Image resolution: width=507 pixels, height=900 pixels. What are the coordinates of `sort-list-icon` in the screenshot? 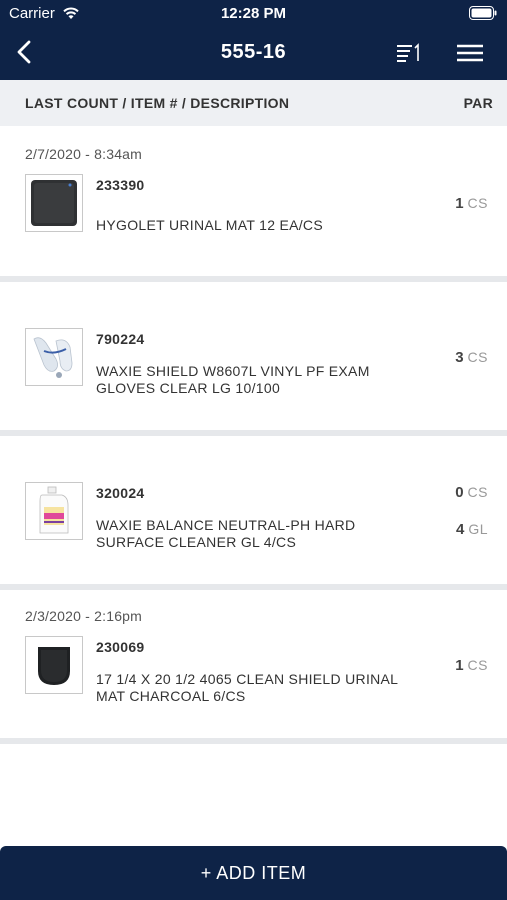 It's located at (408, 57).